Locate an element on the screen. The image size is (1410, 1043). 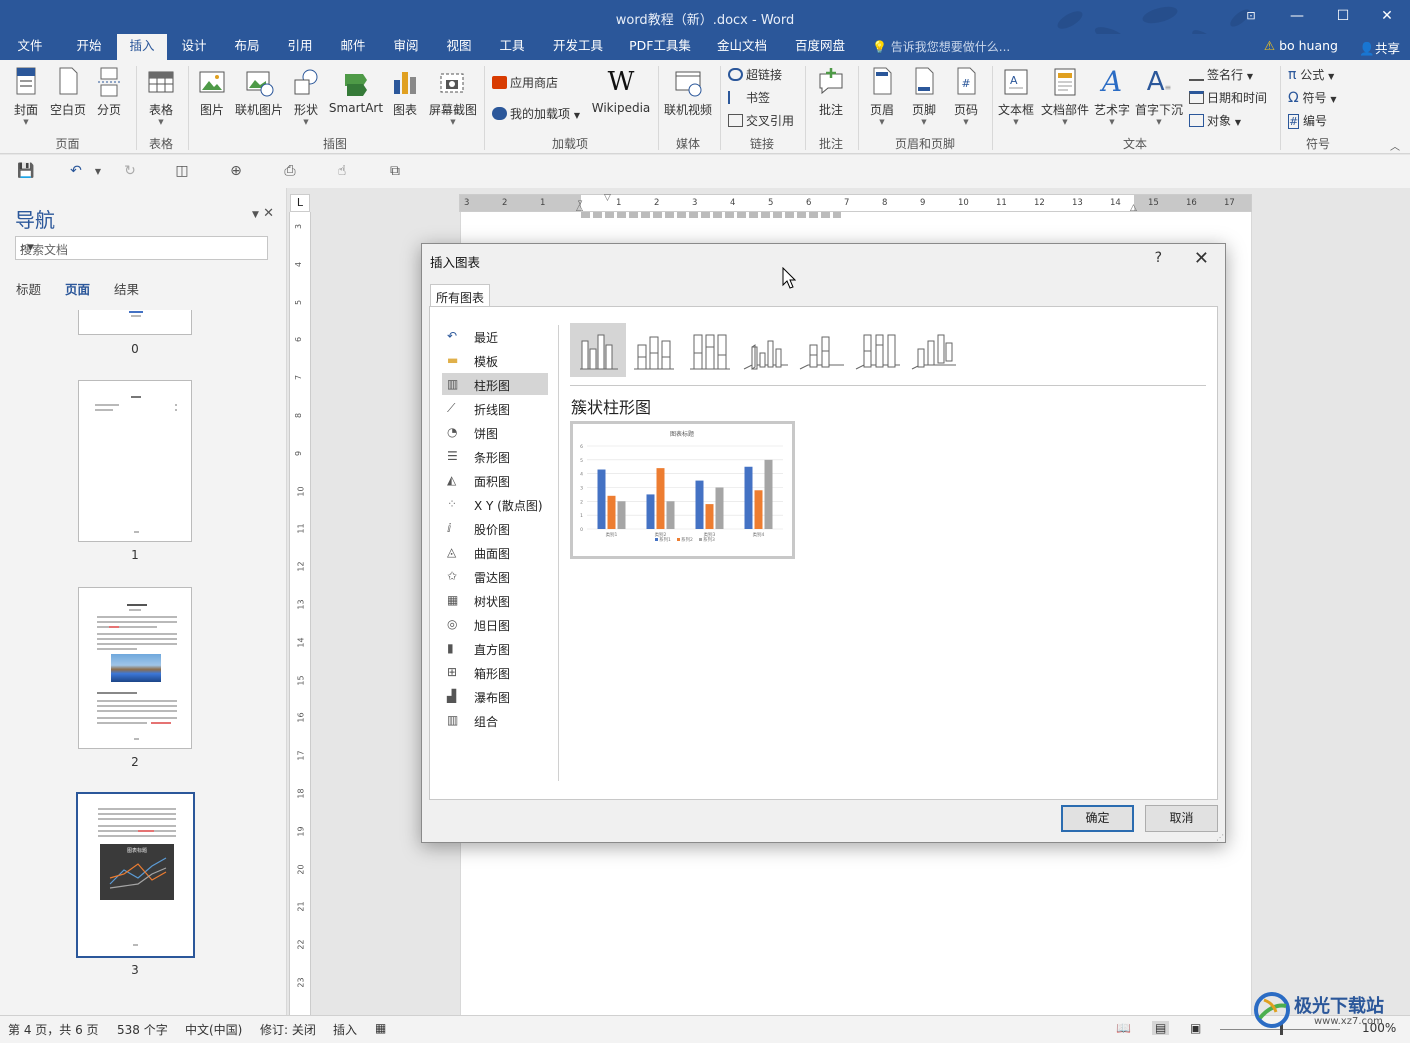
chart-type-item: ▦ 树状图 is located at coordinates (495, 600).